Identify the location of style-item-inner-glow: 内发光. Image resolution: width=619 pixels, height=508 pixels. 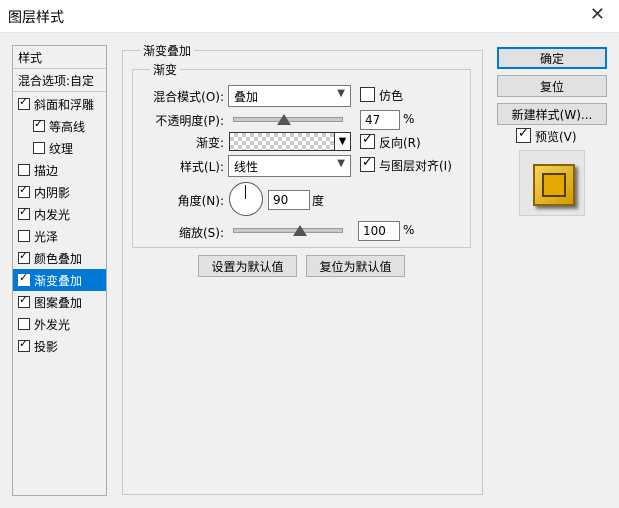
(59, 214).